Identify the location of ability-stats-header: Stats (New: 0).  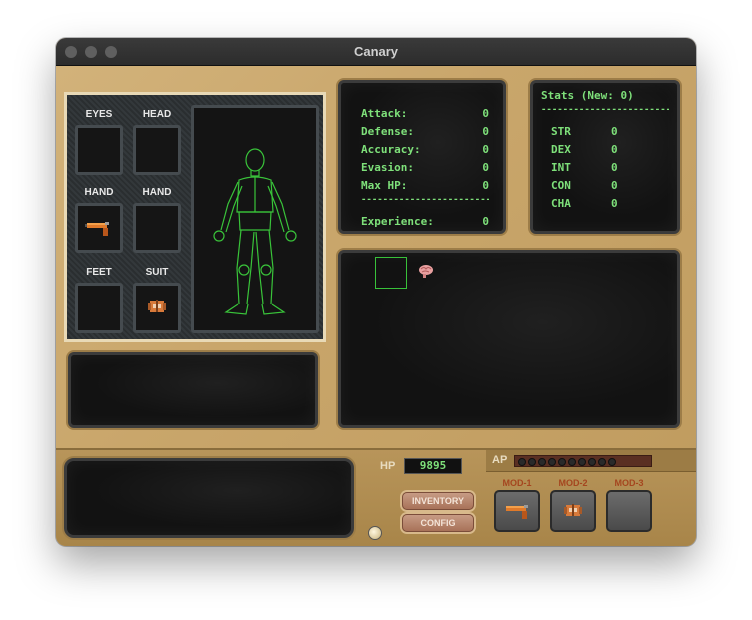
(587, 95).